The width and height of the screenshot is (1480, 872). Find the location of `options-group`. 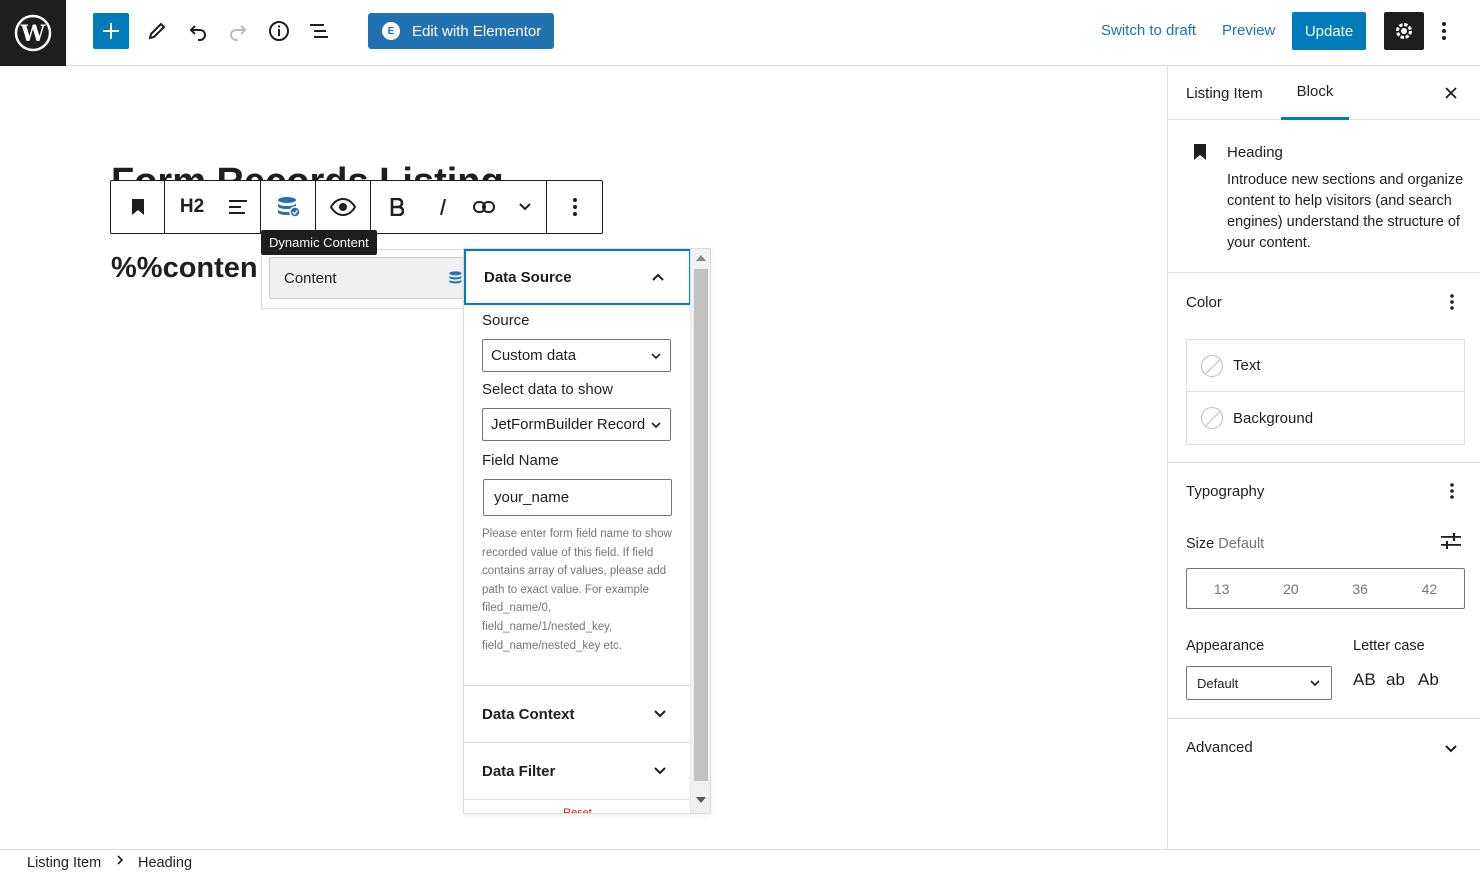

options-group is located at coordinates (574, 207).